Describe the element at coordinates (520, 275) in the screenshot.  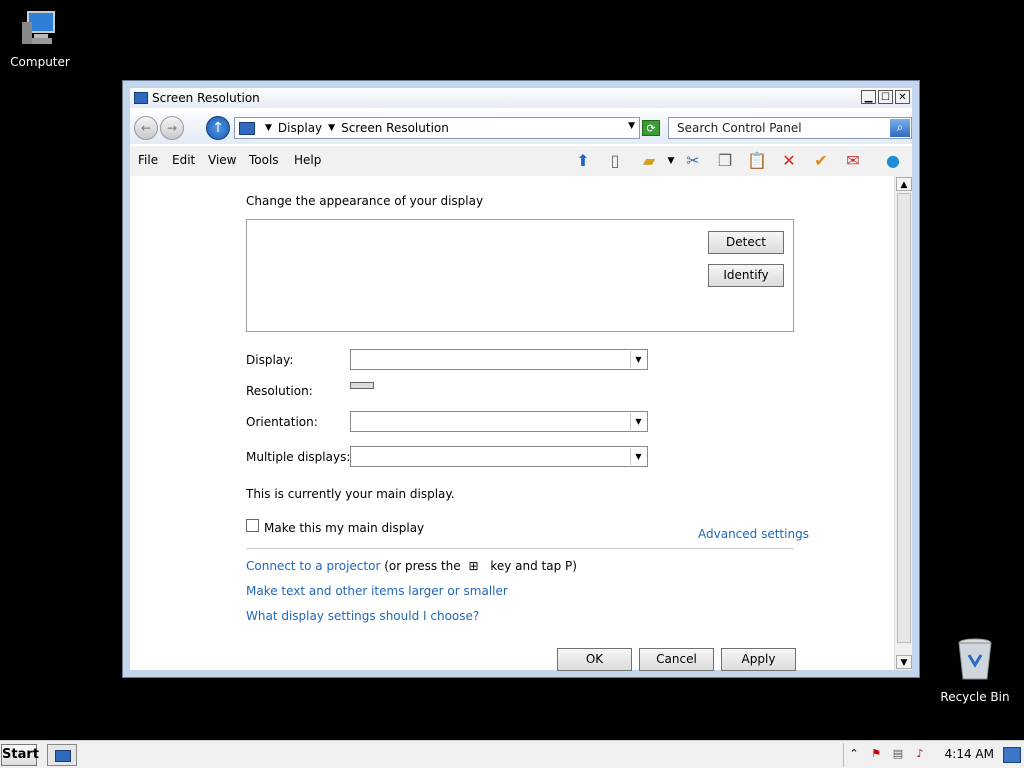
I see `display-preview: Detect Identify` at that location.